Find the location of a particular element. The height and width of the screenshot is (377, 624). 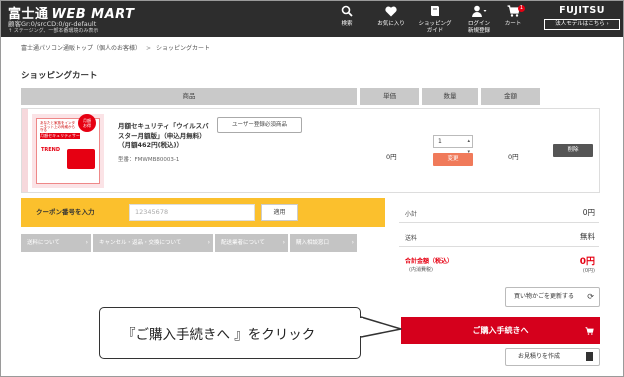

unit-price: 0円 is located at coordinates (391, 157).